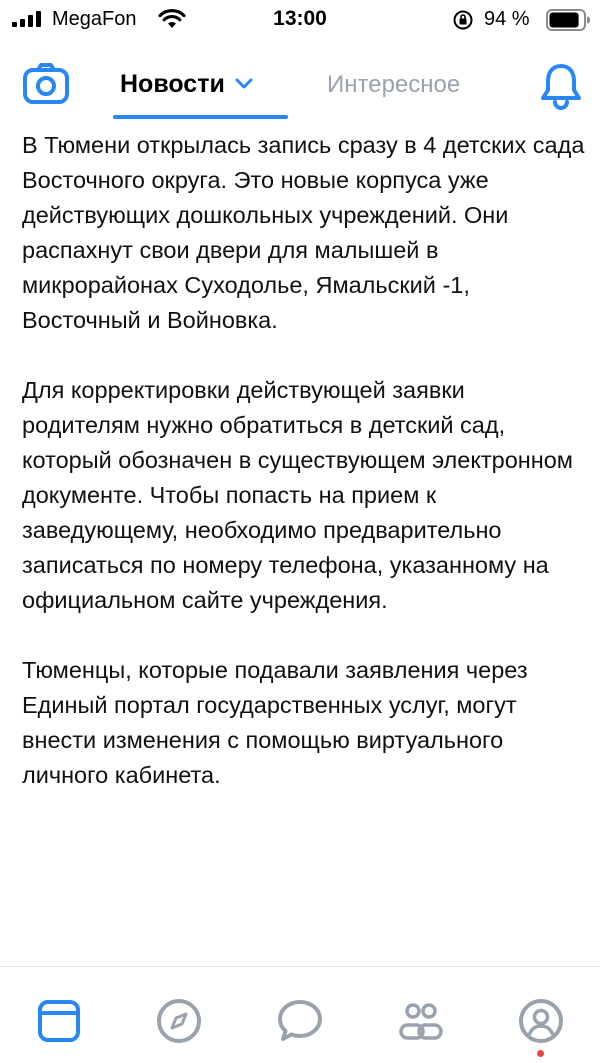 Image resolution: width=600 pixels, height=1063 pixels. I want to click on bell-icon, so click(561, 86).